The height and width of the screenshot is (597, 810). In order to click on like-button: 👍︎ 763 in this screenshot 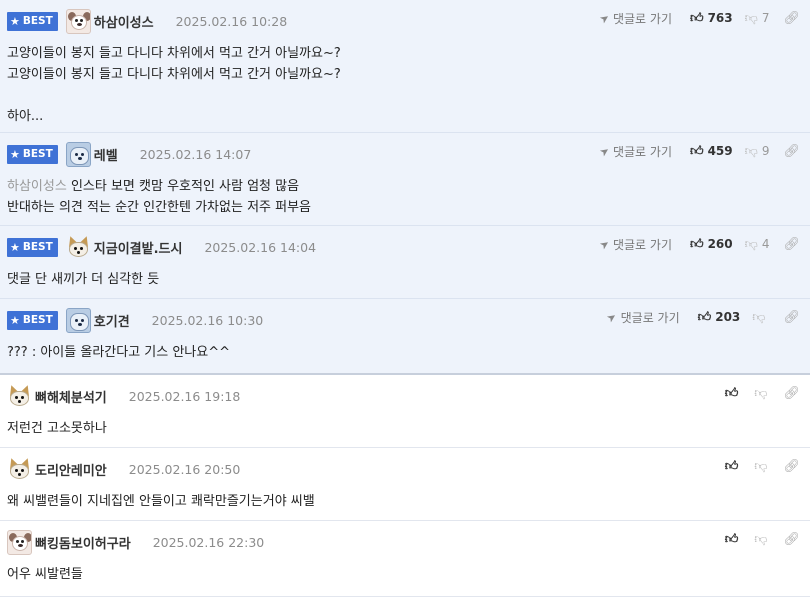, I will do `click(711, 18)`.